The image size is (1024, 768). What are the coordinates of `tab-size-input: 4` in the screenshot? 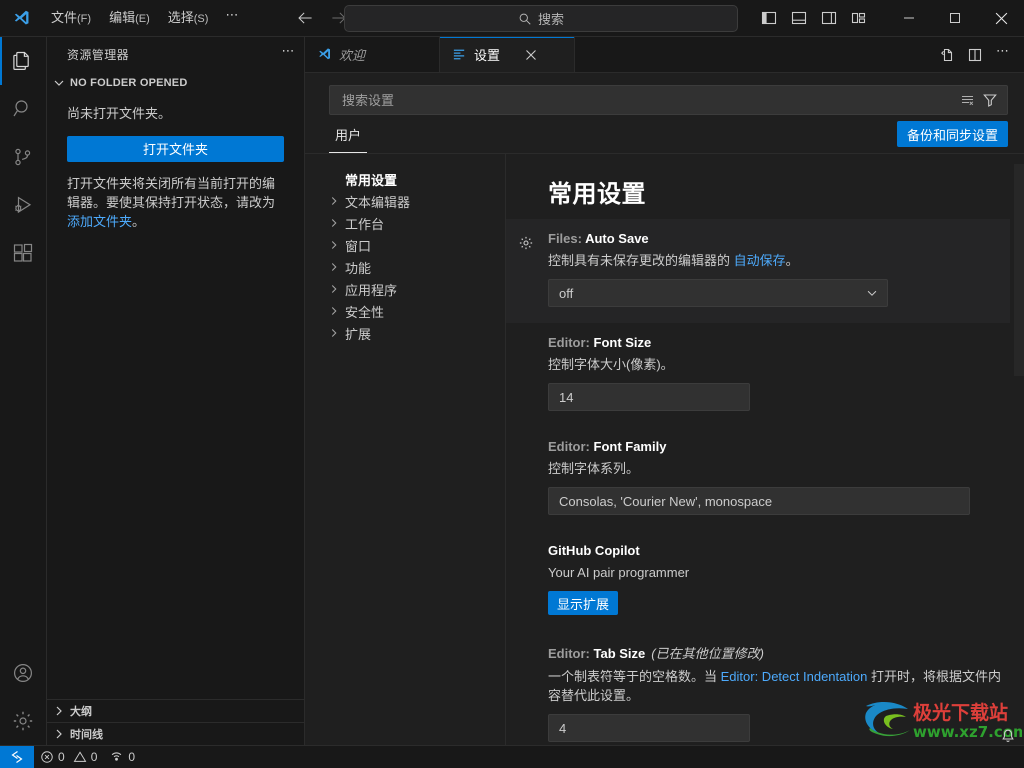 It's located at (649, 728).